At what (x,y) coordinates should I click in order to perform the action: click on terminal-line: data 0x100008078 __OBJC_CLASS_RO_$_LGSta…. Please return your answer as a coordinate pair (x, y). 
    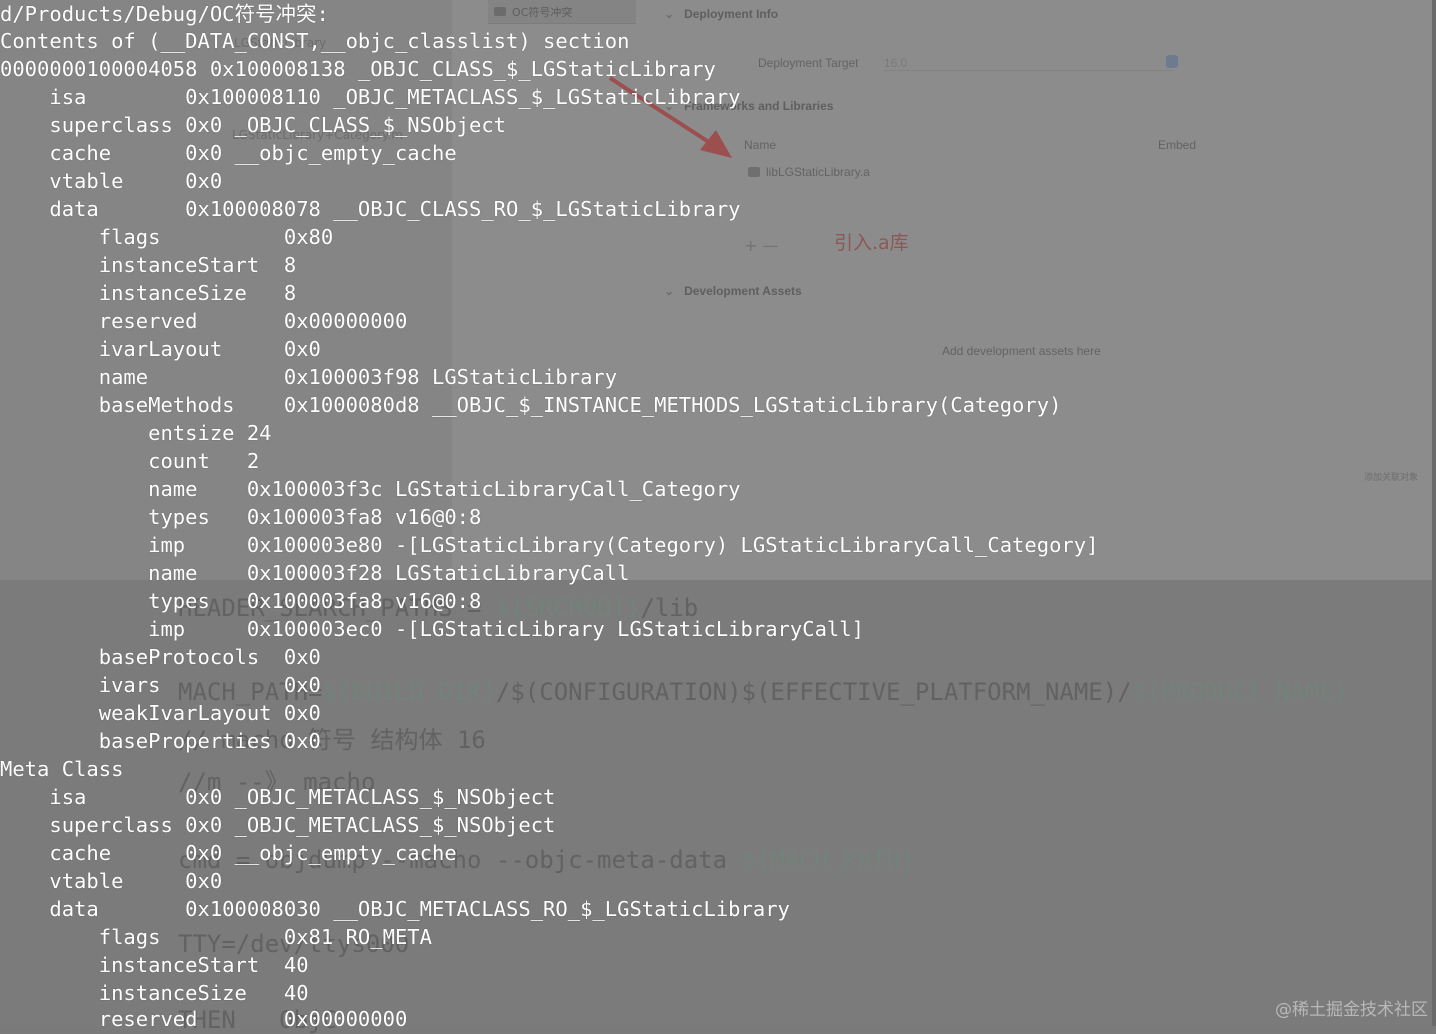
    Looking at the image, I should click on (370, 209).